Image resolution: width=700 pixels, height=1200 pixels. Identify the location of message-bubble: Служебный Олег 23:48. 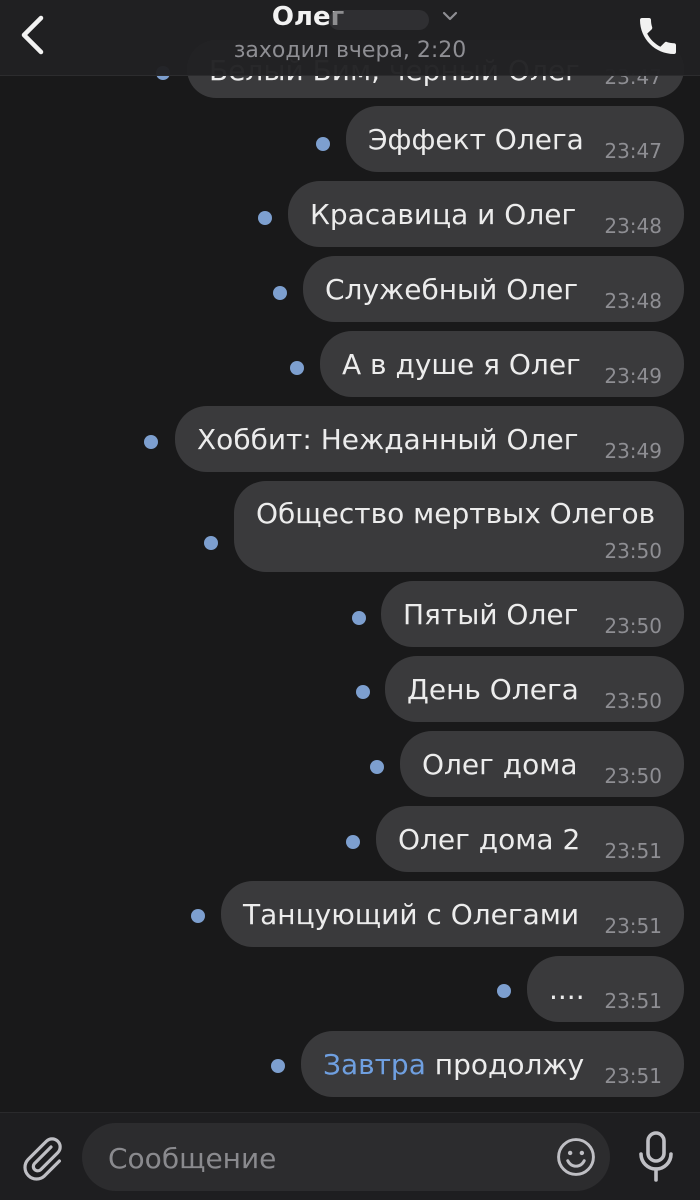
(493, 289).